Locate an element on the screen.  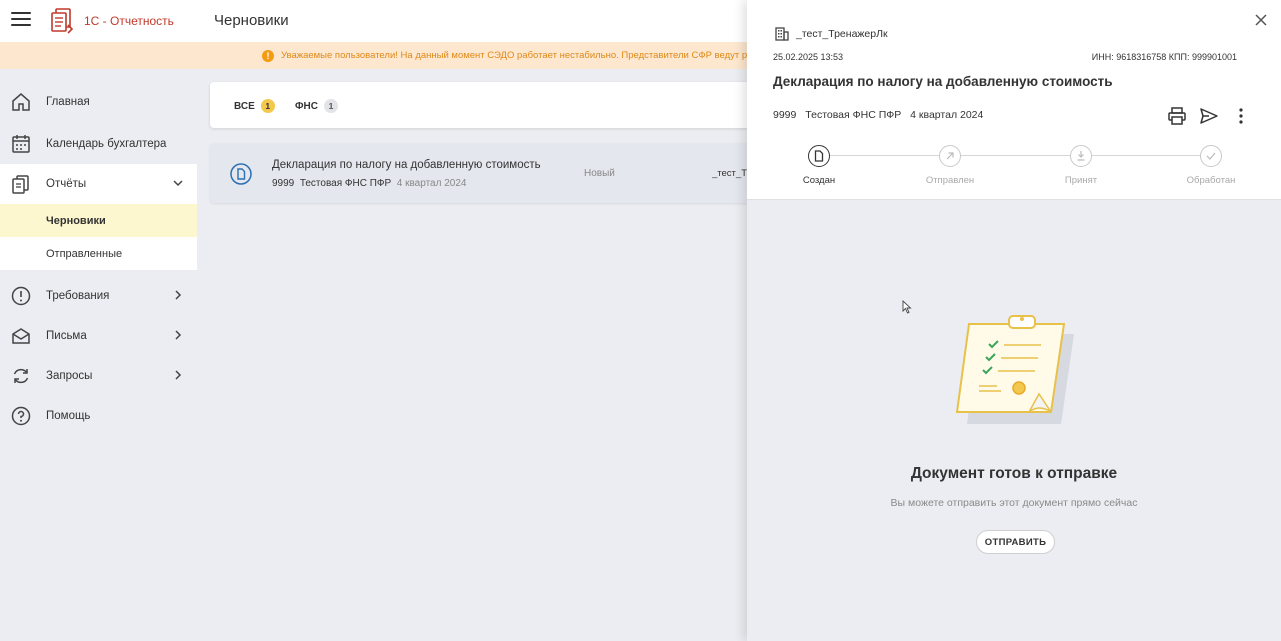
calendar-icon is located at coordinates (21, 144).